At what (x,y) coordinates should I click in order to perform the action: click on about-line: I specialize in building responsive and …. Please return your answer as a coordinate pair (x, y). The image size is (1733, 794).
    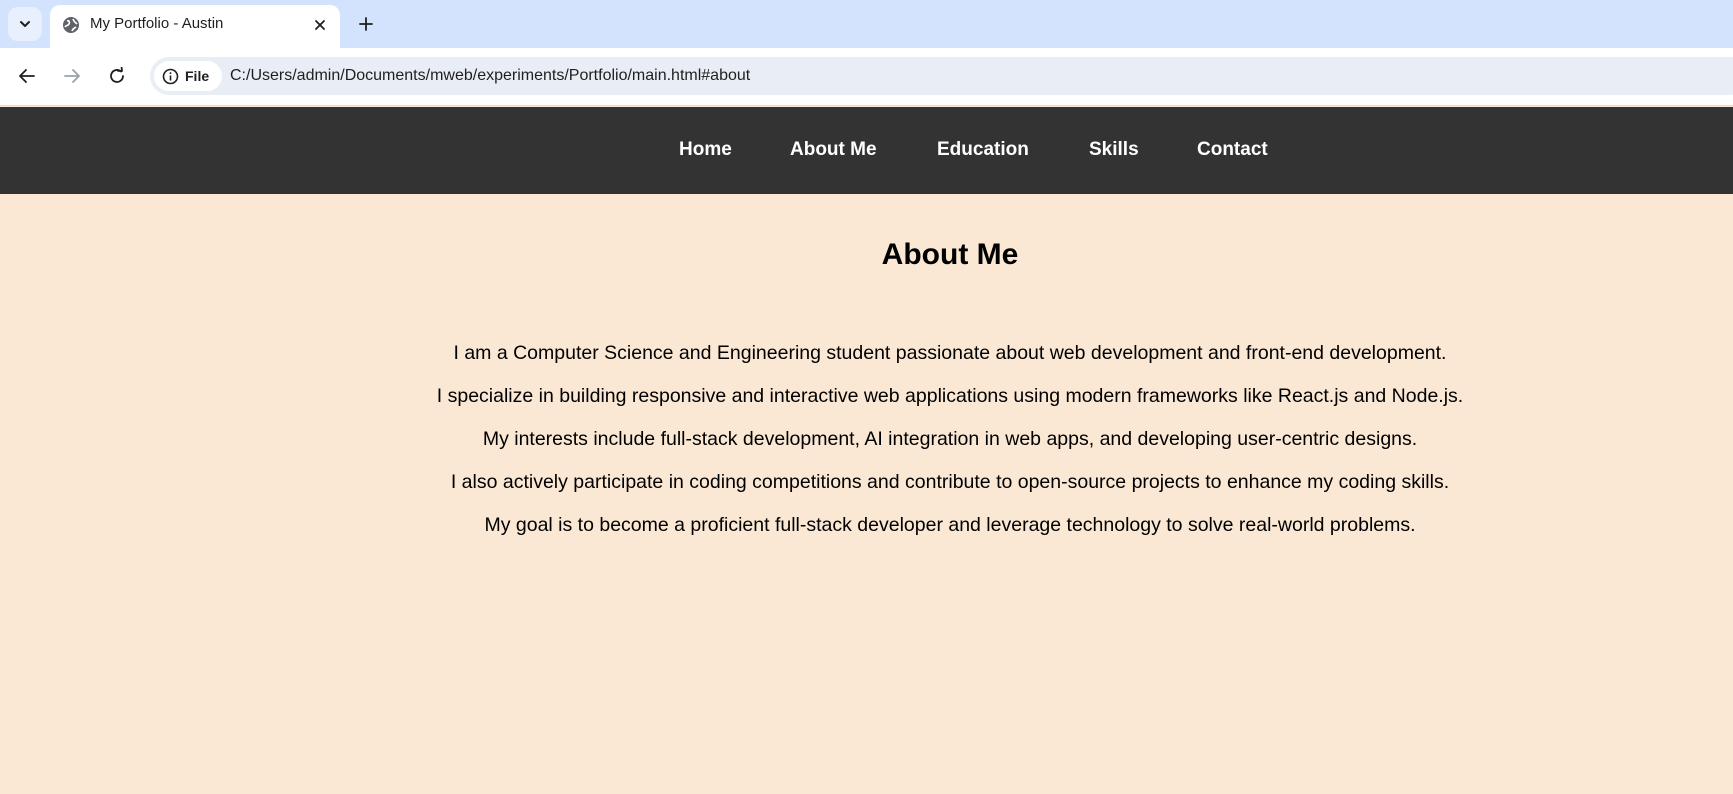
    Looking at the image, I should click on (950, 396).